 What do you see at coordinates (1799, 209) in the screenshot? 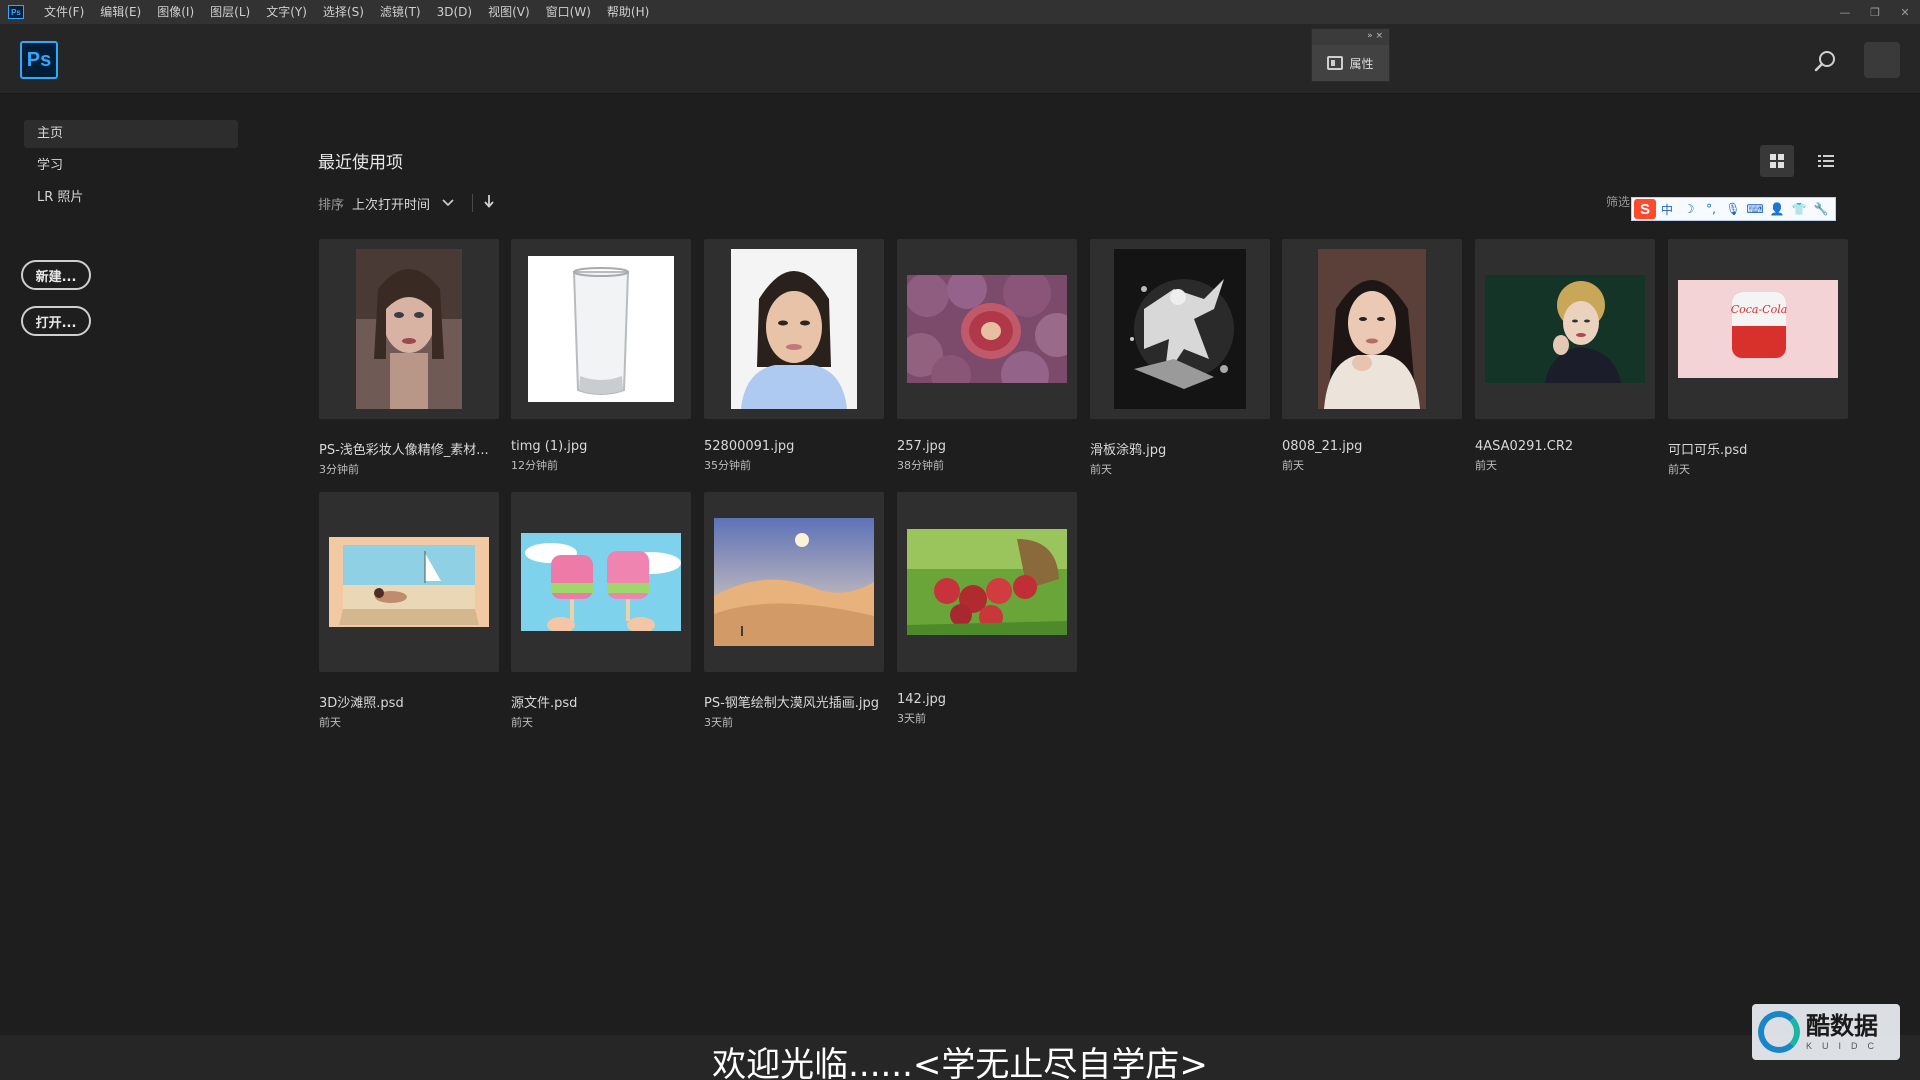
I see `ime-skin-icon: 👕` at bounding box center [1799, 209].